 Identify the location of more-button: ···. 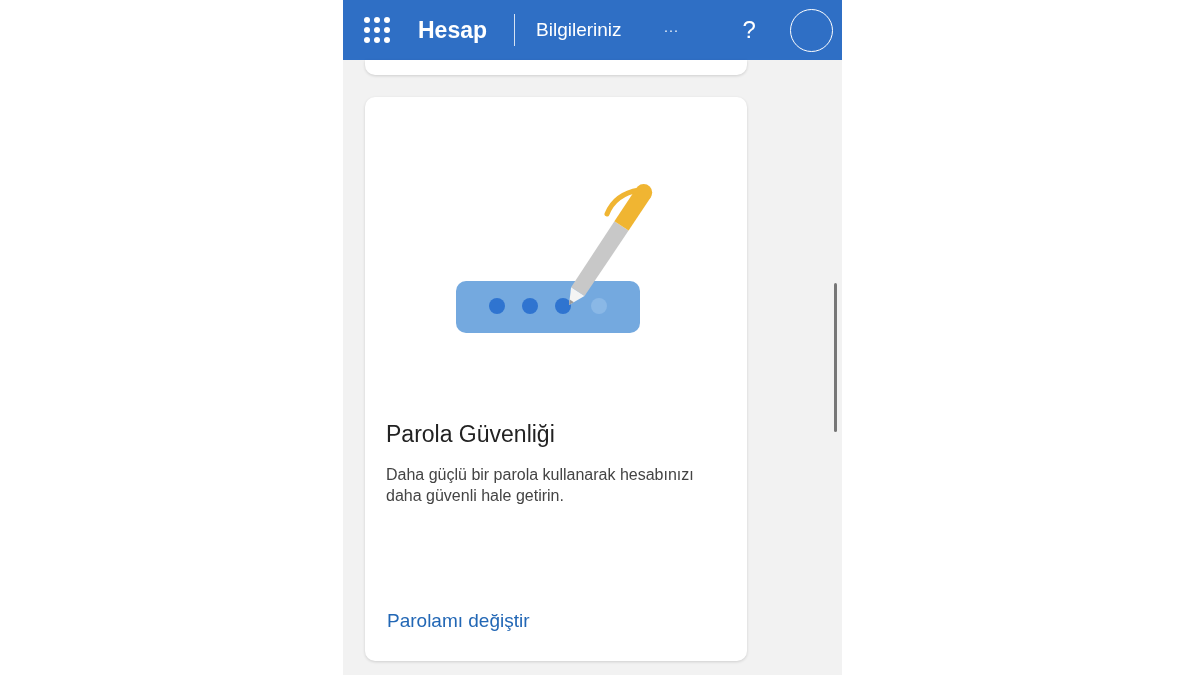
(671, 30).